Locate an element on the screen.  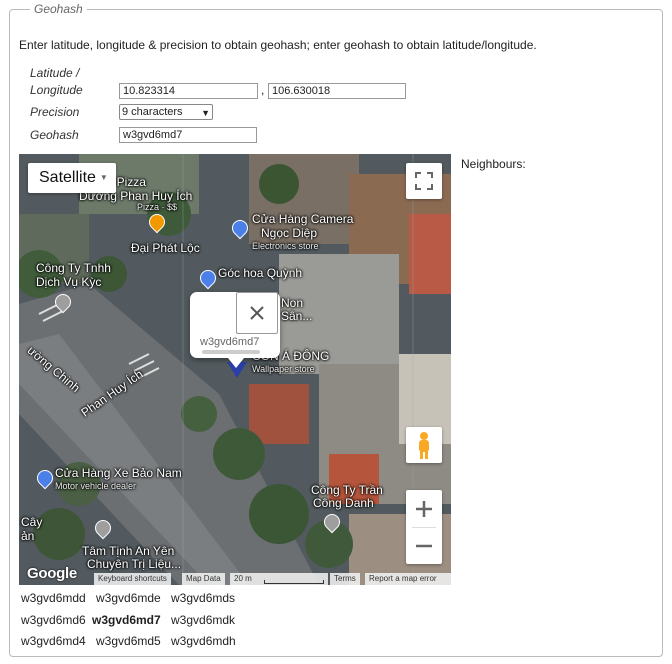
poi-cong-ty-1: Công Ty Tnhh is located at coordinates (73, 268).